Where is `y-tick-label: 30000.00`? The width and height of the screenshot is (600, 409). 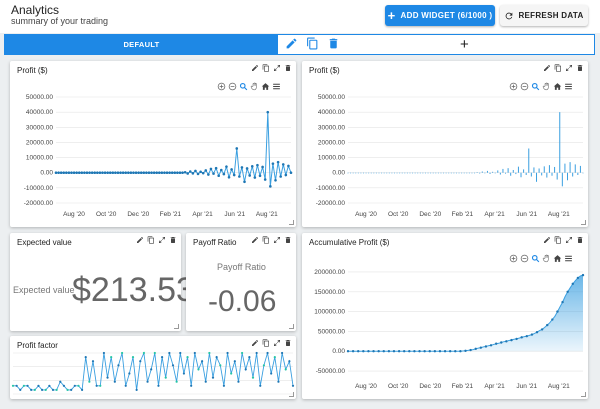
y-tick-label: 30000.00 is located at coordinates (39, 127).